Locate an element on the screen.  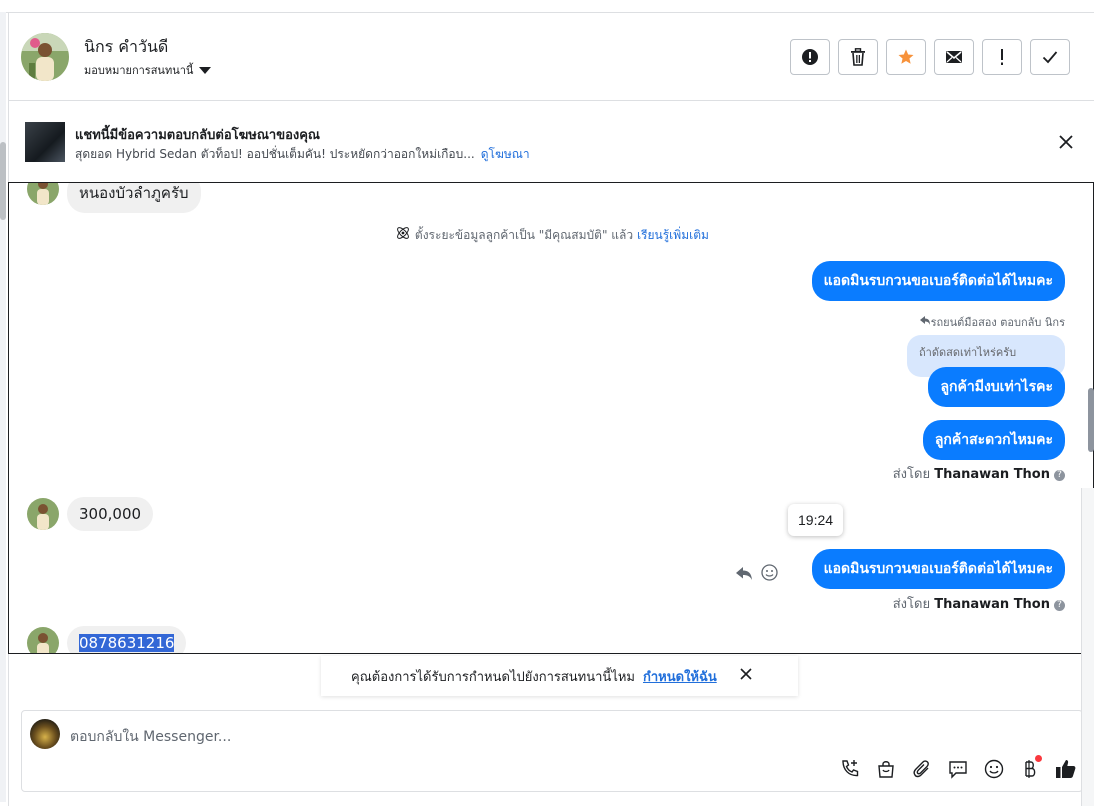
saved-replies-button is located at coordinates (958, 769).